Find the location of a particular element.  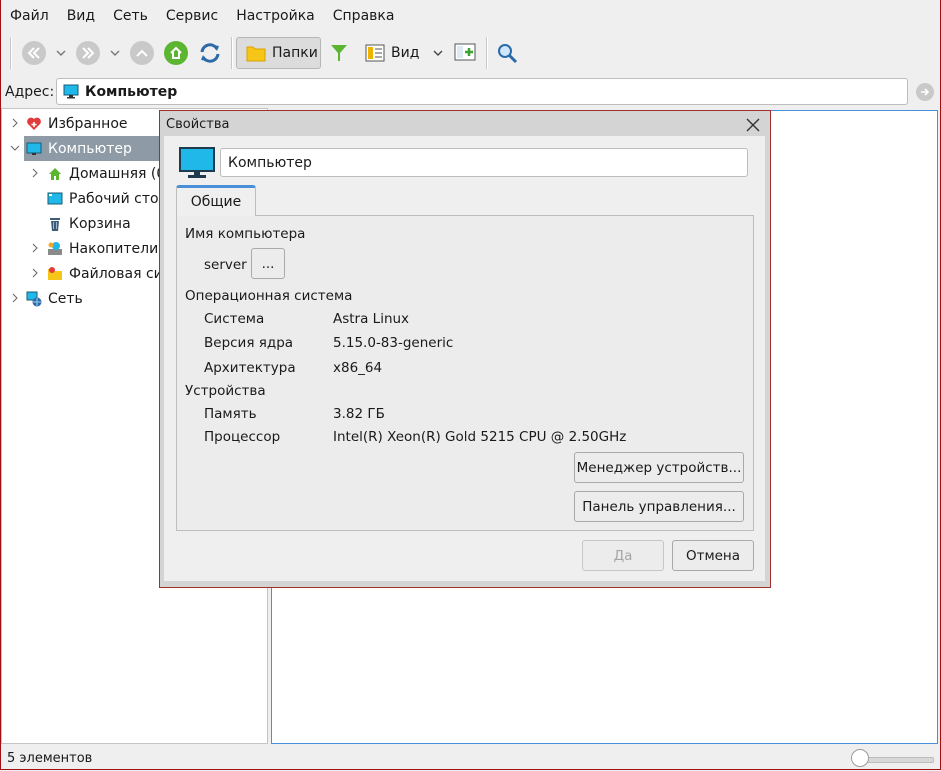

architecture-value: x86_64 is located at coordinates (358, 368).